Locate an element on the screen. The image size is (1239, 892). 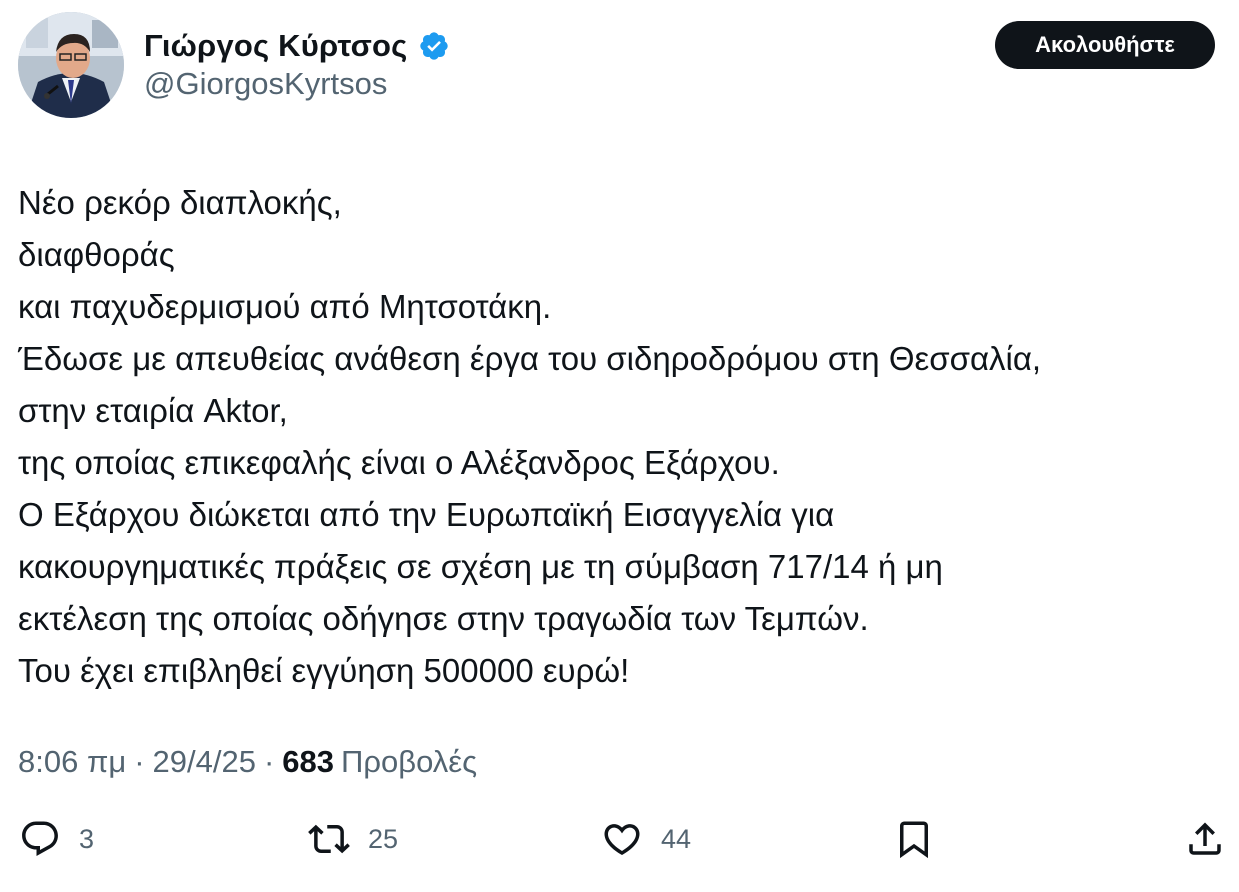
tweet-date: 29/4/25 is located at coordinates (204, 762).